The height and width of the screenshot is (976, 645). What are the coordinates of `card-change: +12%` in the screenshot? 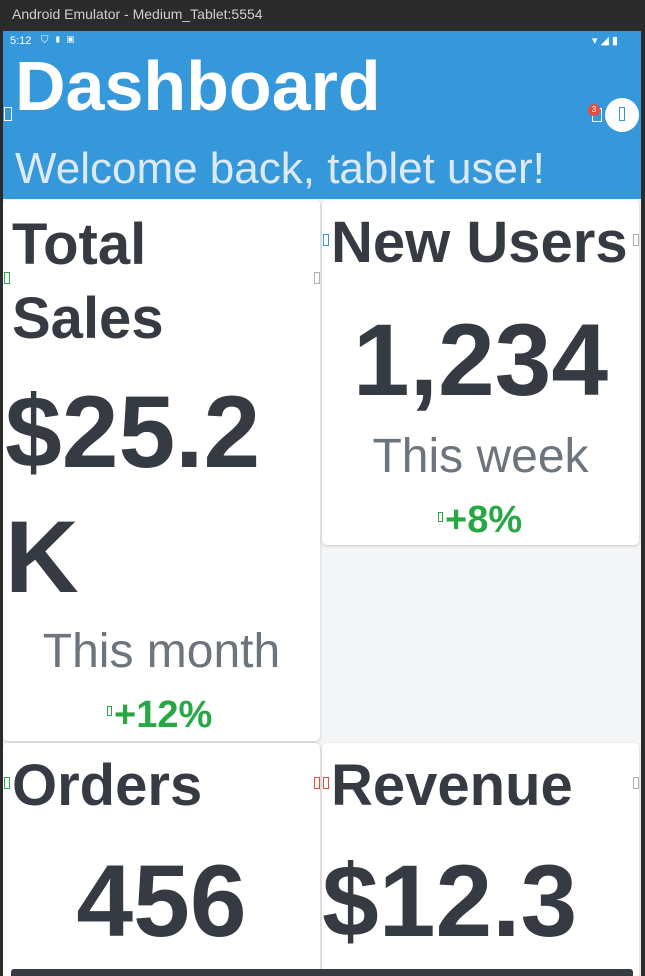 It's located at (163, 715).